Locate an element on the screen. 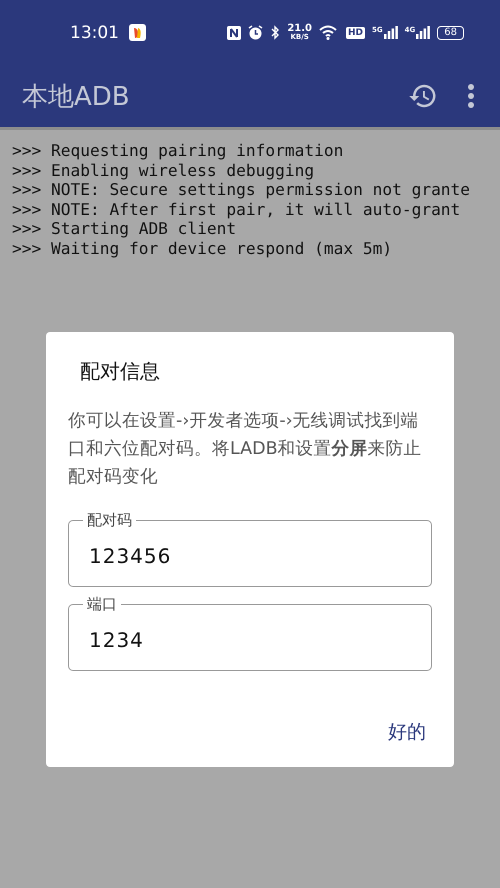 The height and width of the screenshot is (888, 500). battery-icon: 68 is located at coordinates (450, 33).